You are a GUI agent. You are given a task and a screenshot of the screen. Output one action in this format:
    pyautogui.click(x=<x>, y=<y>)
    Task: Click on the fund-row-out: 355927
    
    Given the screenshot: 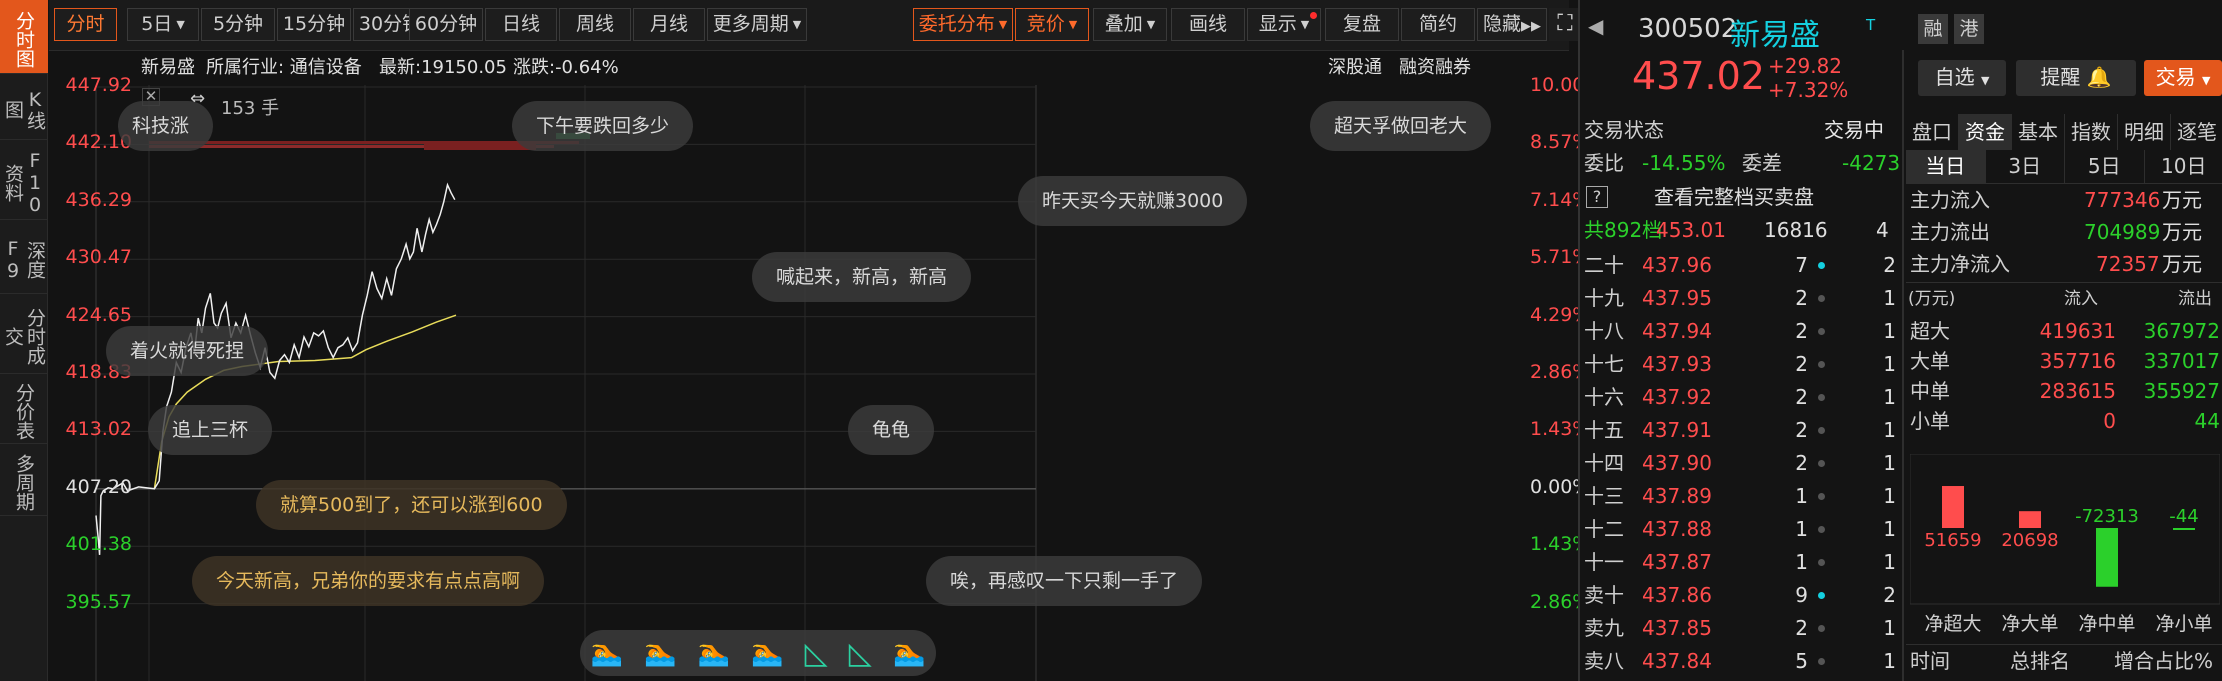 What is the action you would take?
    pyautogui.click(x=2181, y=391)
    